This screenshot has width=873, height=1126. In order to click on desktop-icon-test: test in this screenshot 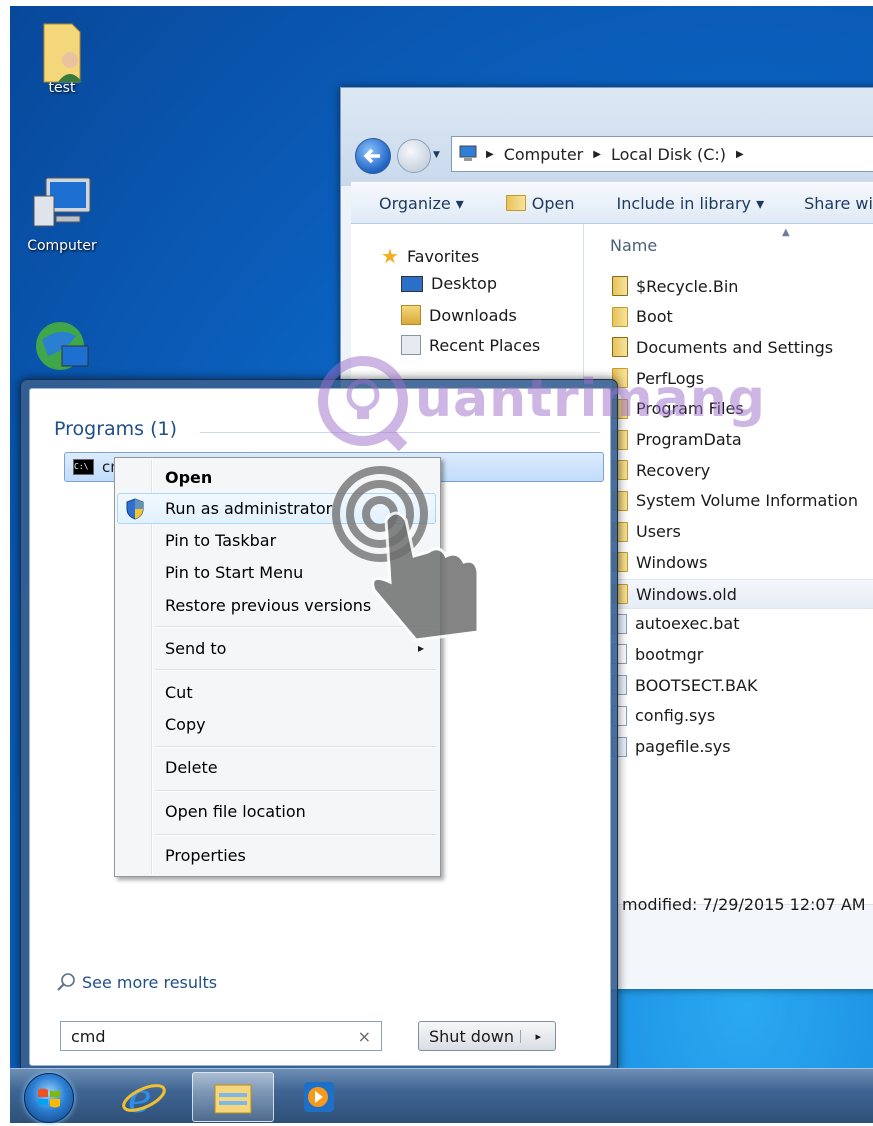, I will do `click(62, 56)`.